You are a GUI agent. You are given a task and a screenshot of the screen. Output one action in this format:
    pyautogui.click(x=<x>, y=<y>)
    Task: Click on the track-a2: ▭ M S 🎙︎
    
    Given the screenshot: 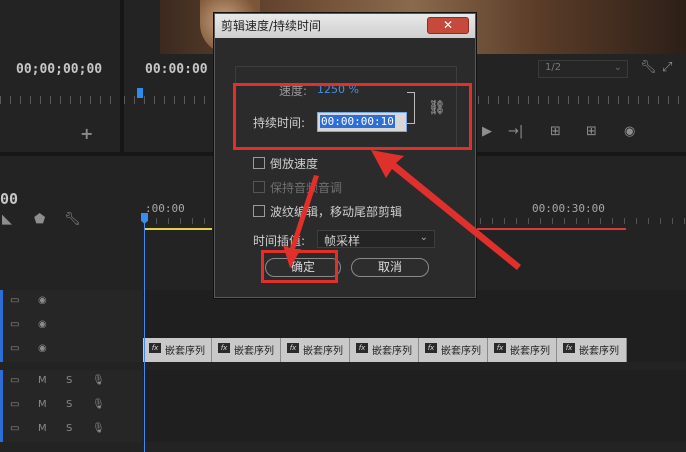 What is the action you would take?
    pyautogui.click(x=343, y=406)
    